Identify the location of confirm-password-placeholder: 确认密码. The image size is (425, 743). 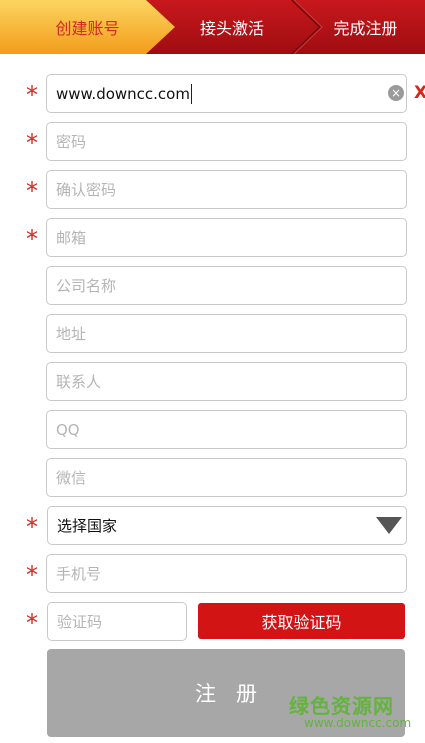
(86, 190).